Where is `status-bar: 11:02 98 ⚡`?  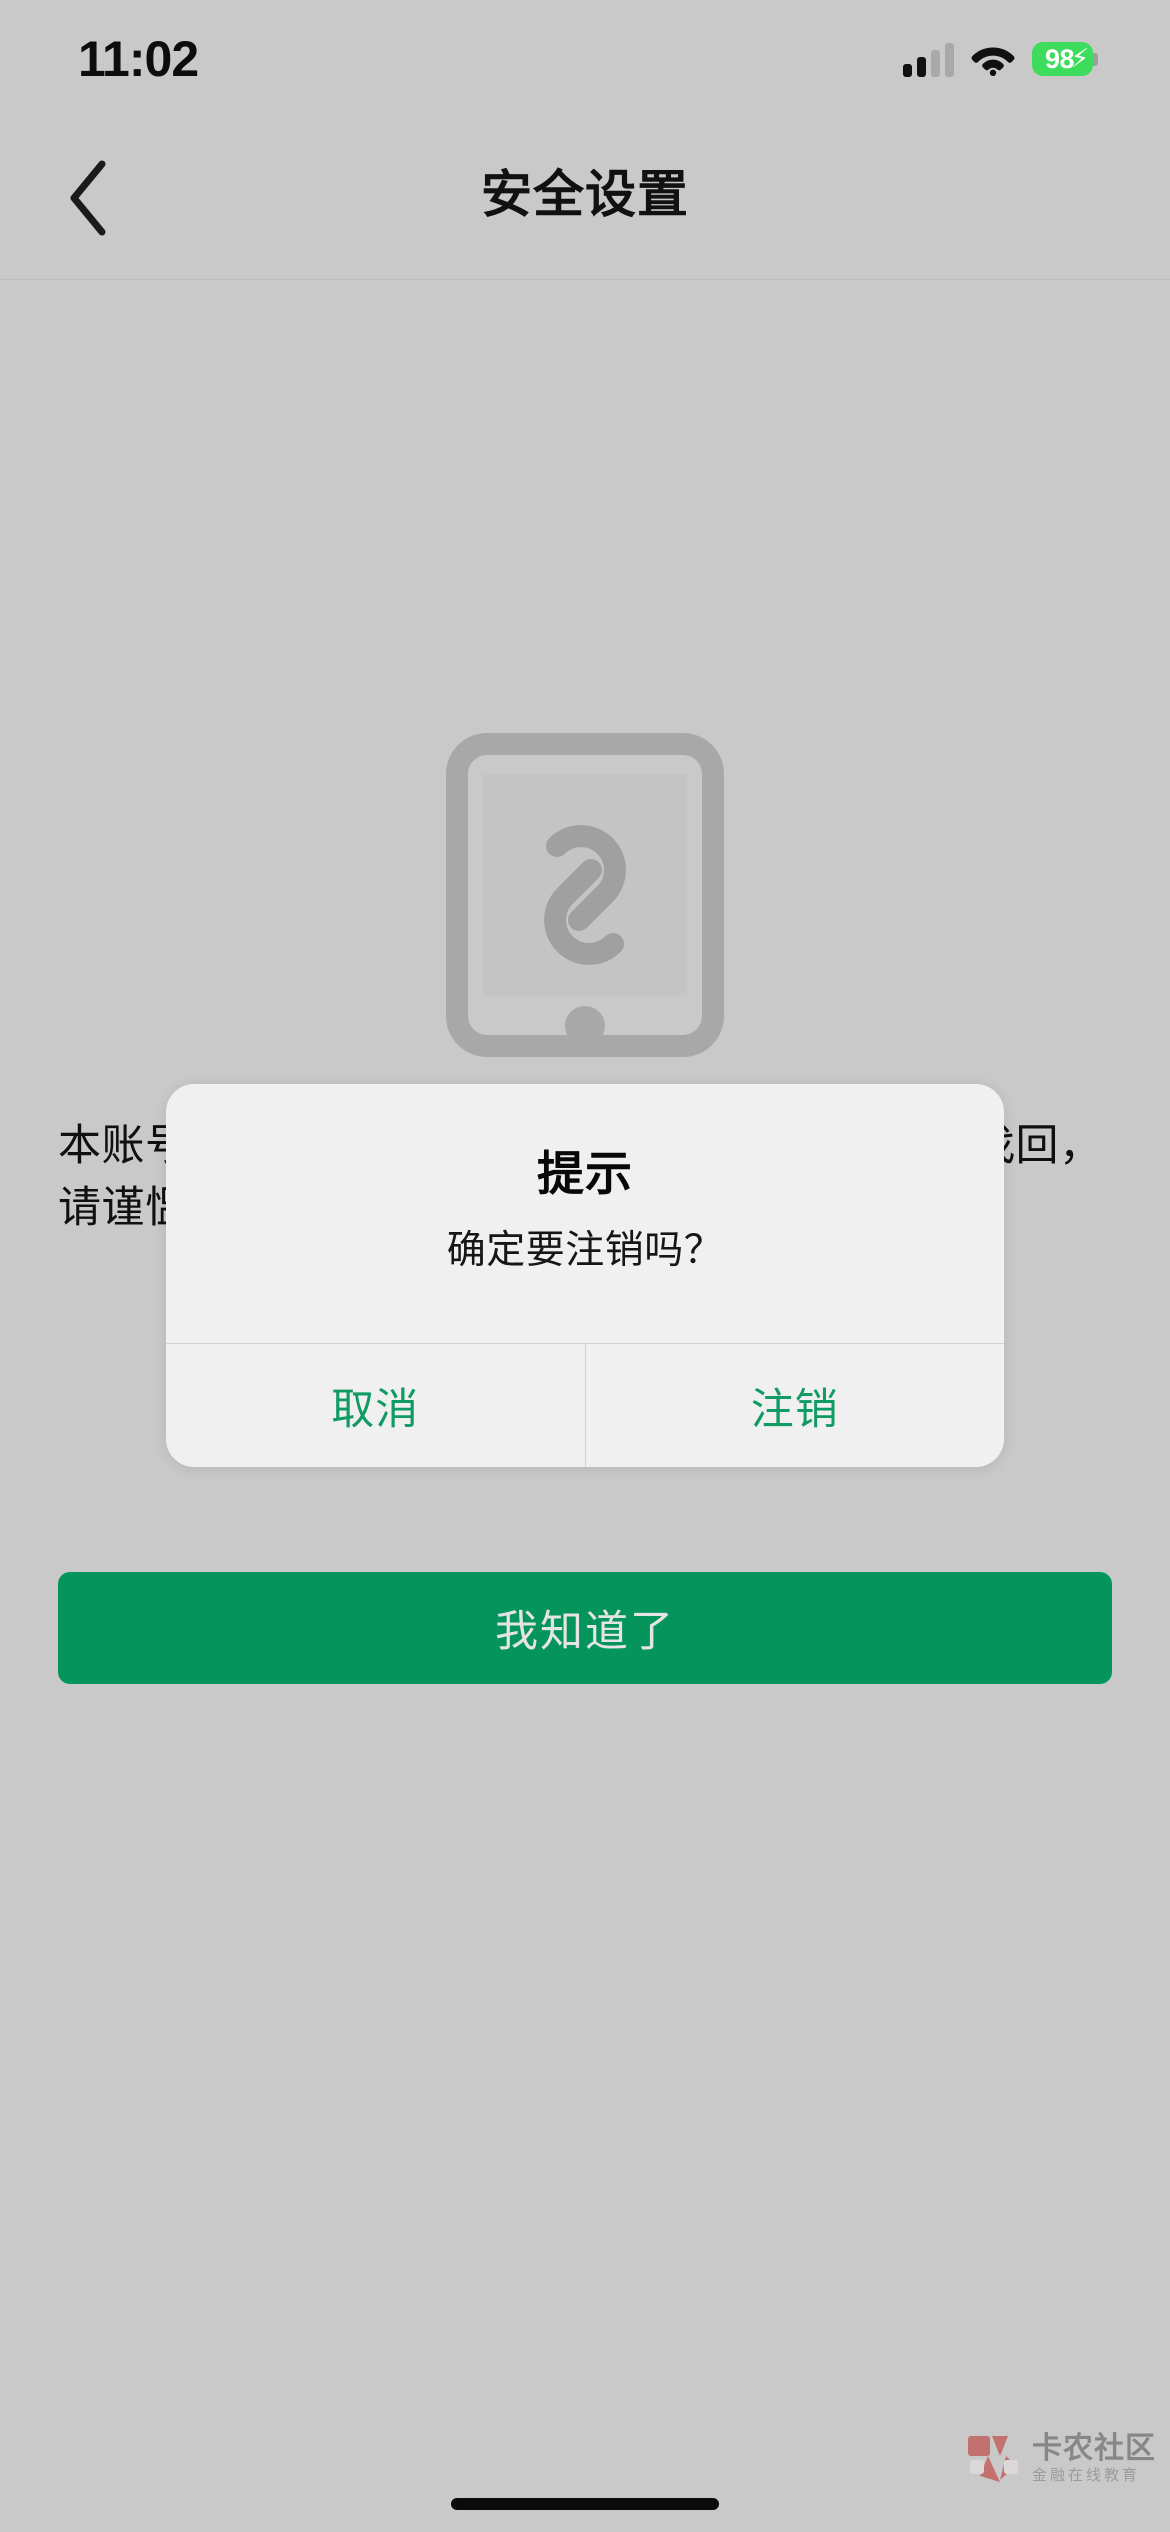 status-bar: 11:02 98 ⚡ is located at coordinates (585, 50).